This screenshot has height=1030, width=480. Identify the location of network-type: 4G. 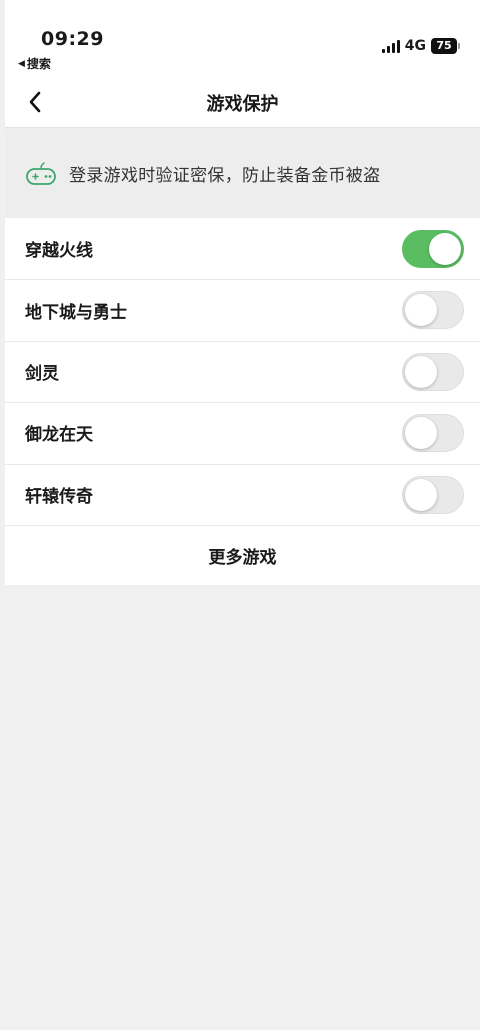
(415, 46).